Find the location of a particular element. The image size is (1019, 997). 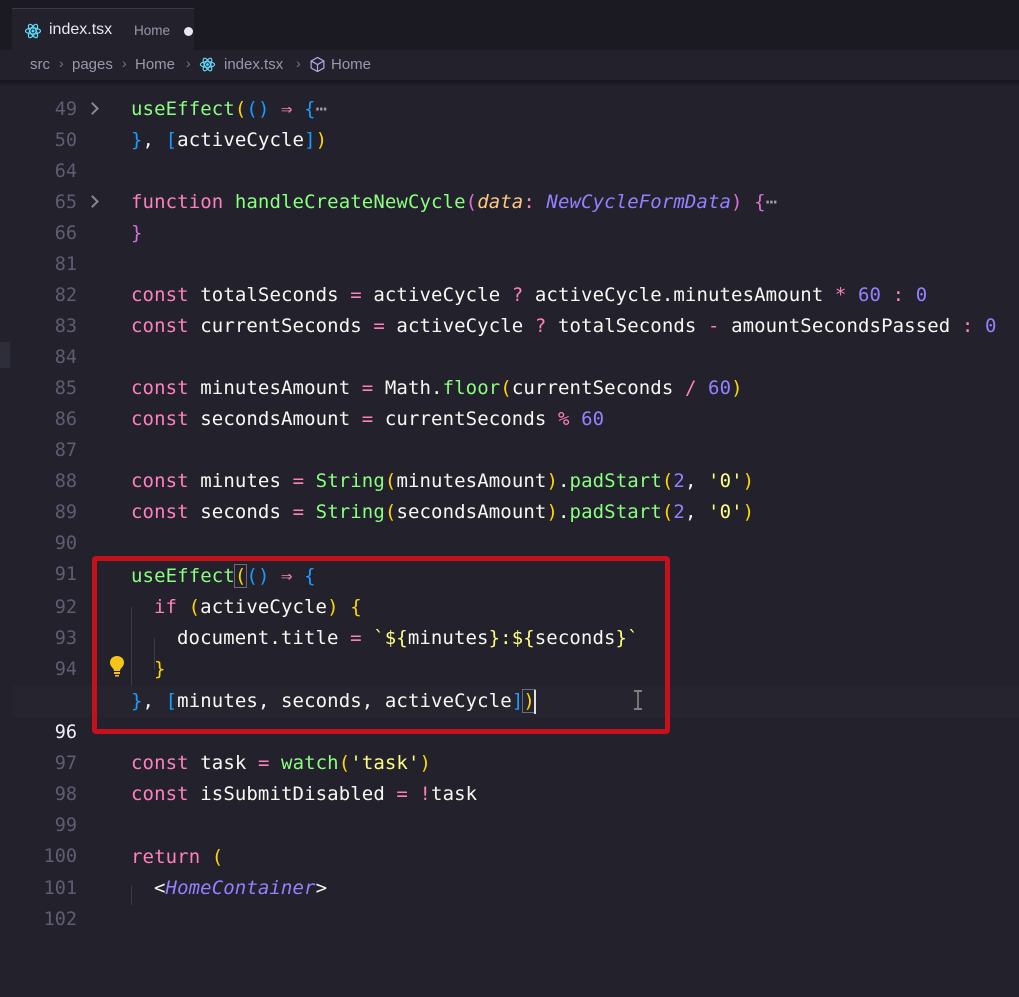

code-line: 64 }, [activeCycle]) is located at coordinates (509, 153).